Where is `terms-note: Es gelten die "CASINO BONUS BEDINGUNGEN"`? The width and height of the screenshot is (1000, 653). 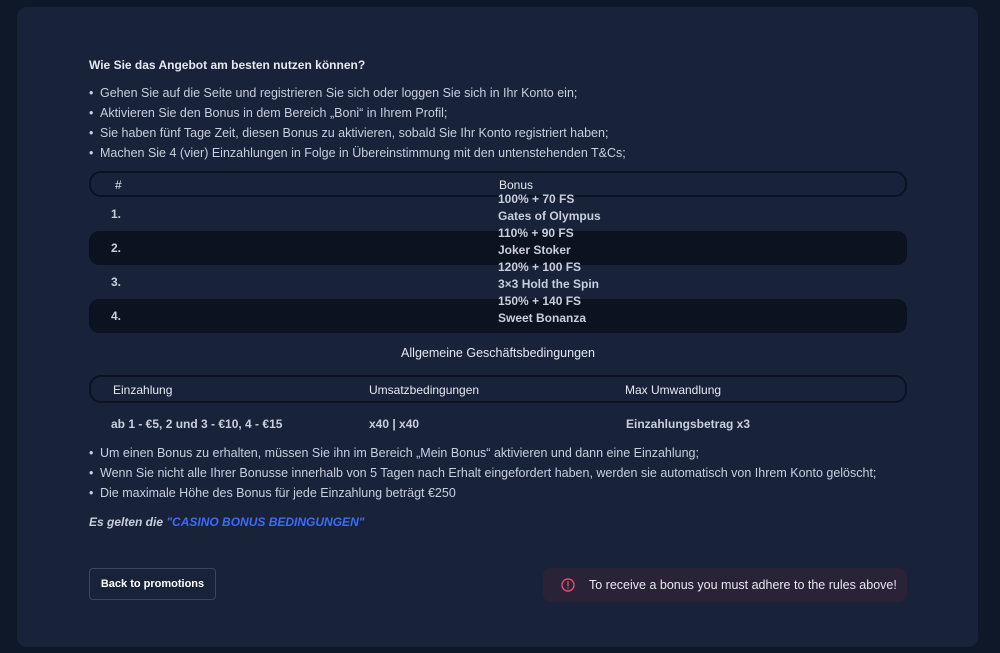
terms-note: Es gelten die "CASINO BONUS BEDINGUNGEN" is located at coordinates (498, 522).